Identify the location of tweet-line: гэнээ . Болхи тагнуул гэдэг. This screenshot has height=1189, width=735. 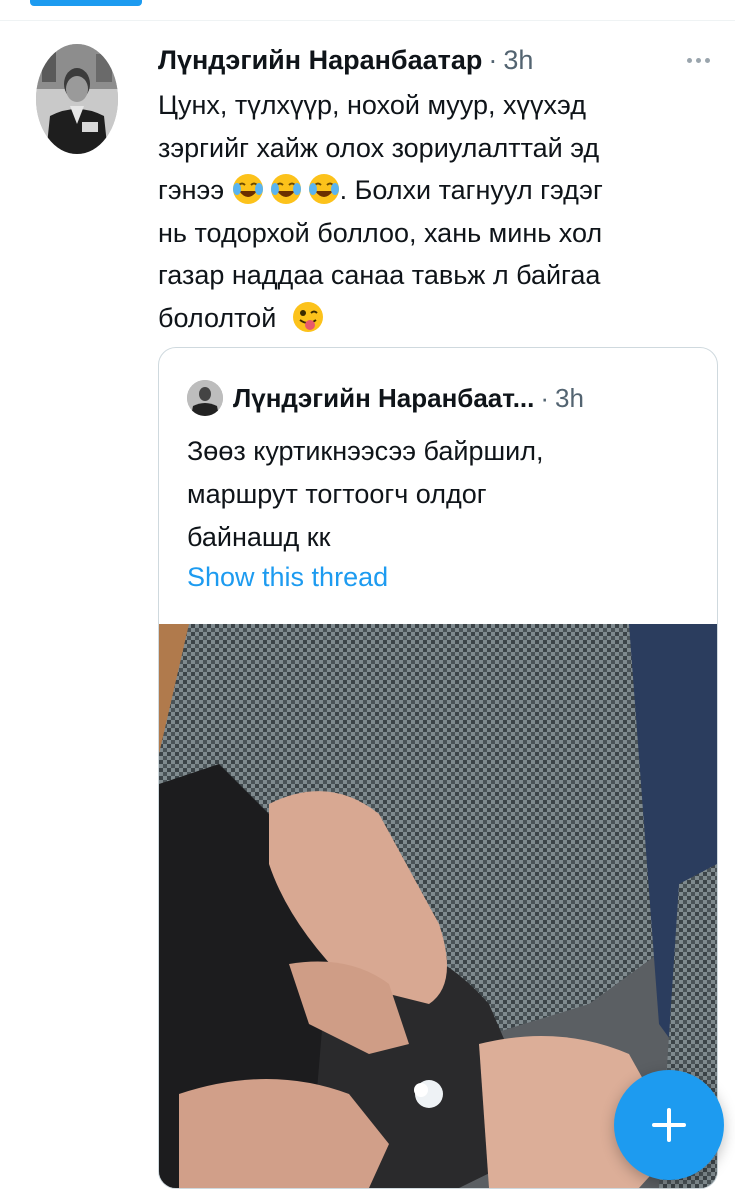
(438, 190).